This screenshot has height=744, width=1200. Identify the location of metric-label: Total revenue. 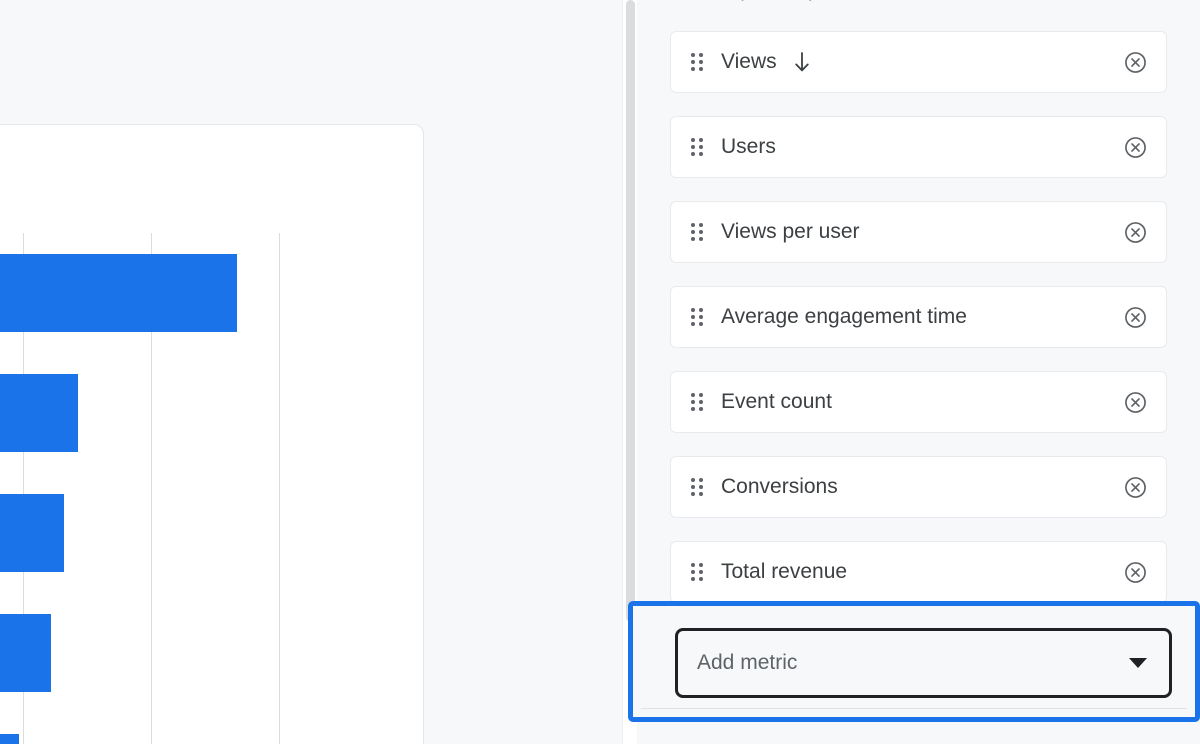
(784, 571).